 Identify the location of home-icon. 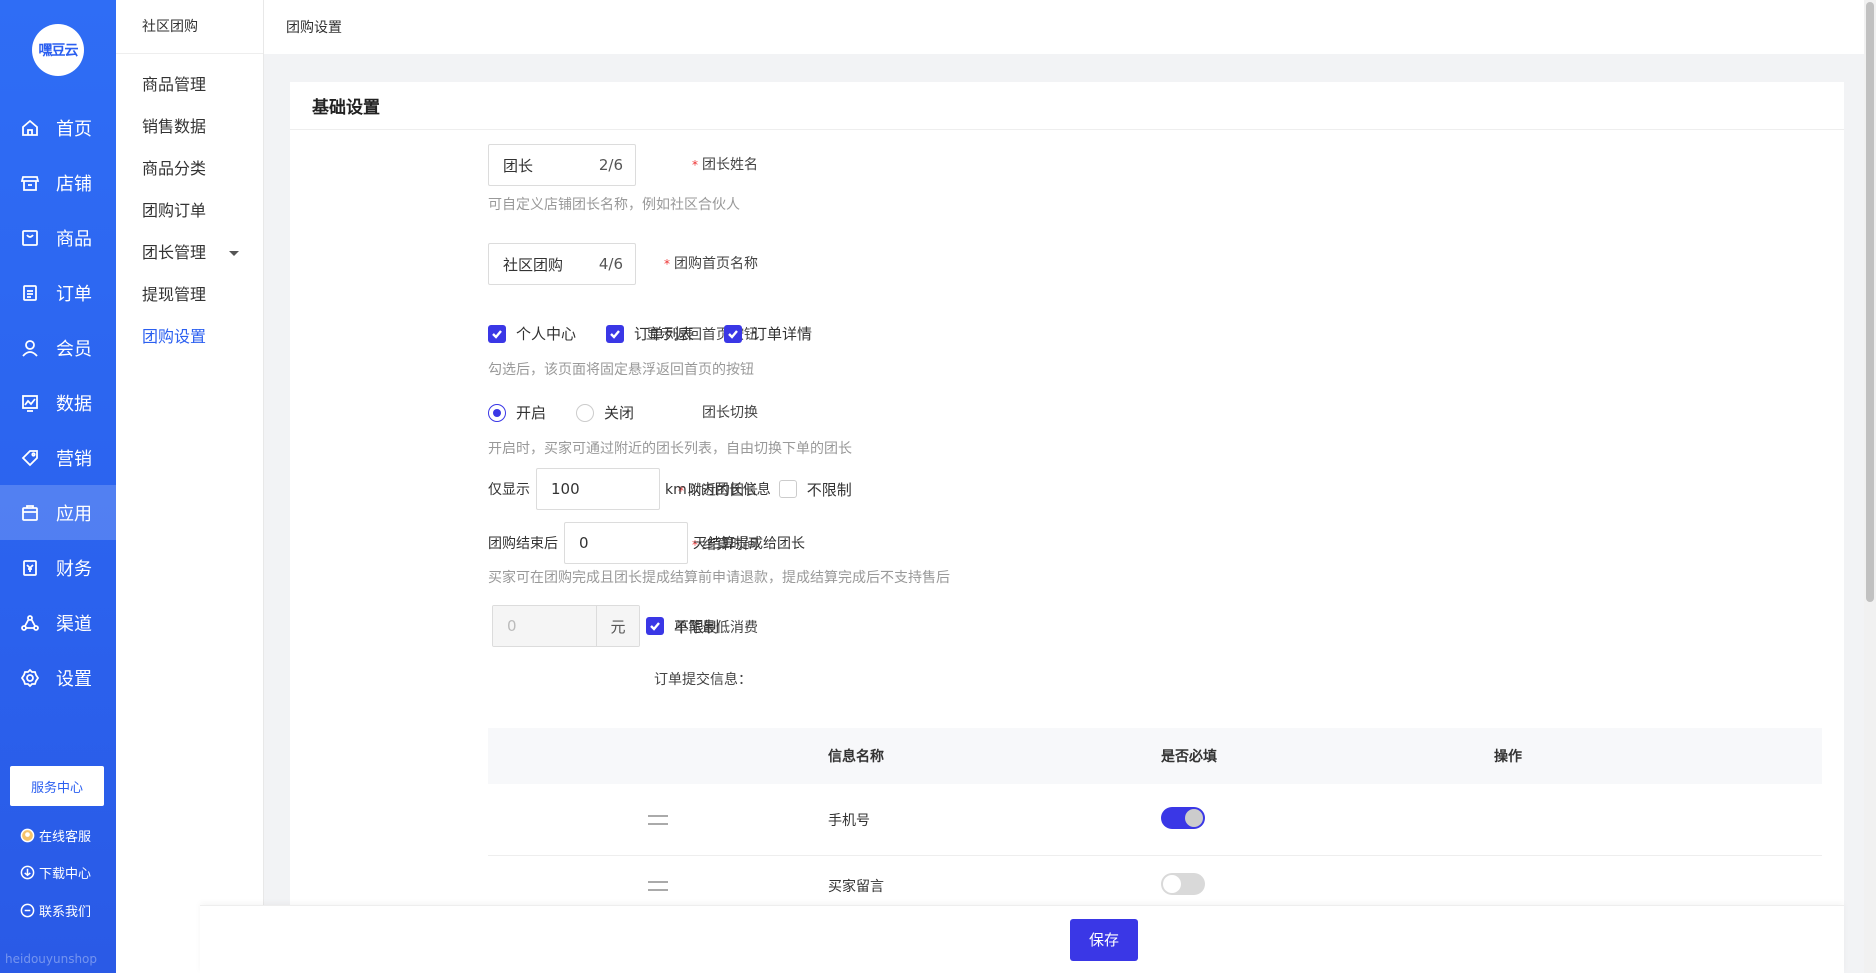
(30, 128).